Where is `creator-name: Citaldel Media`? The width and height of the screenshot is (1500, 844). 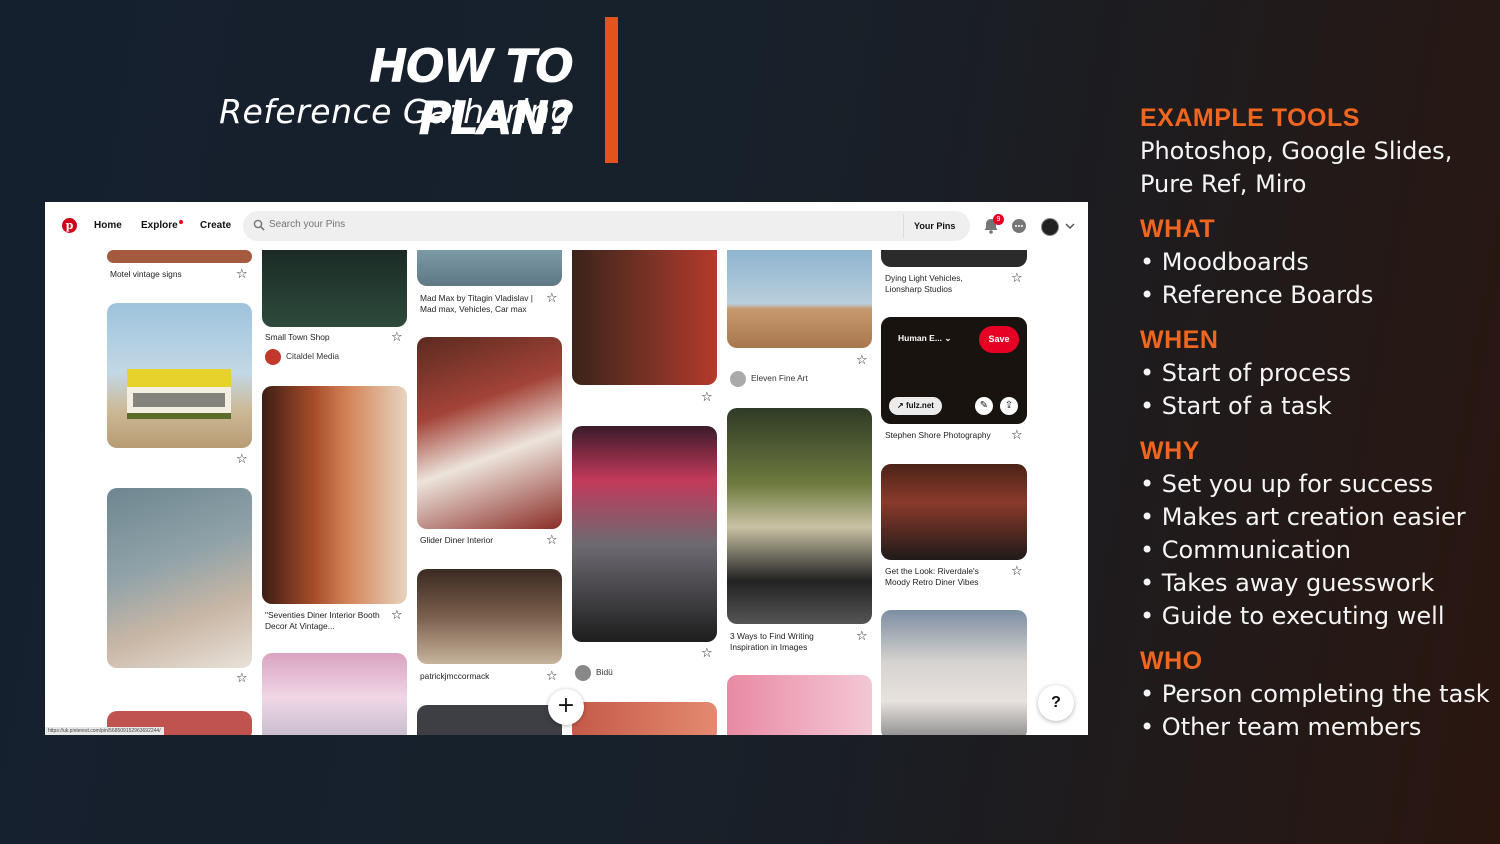 creator-name: Citaldel Media is located at coordinates (313, 356).